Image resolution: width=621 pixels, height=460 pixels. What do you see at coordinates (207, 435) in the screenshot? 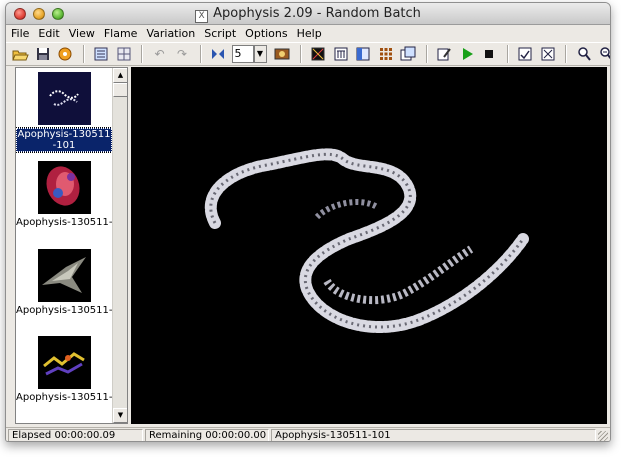
I see `status-remaining: Remaining 00:00:00.00` at bounding box center [207, 435].